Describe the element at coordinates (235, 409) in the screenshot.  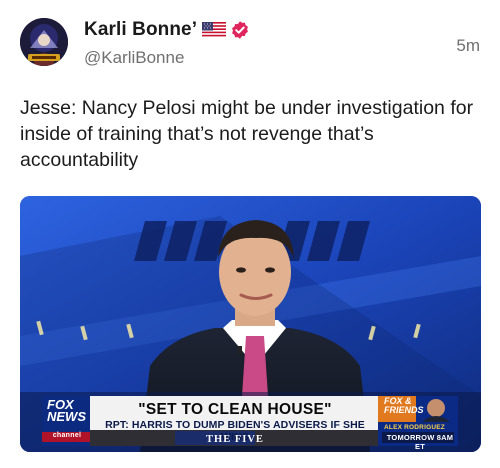
I see `chyron-headline: "SET TO CLEAN HOUSE"` at that location.